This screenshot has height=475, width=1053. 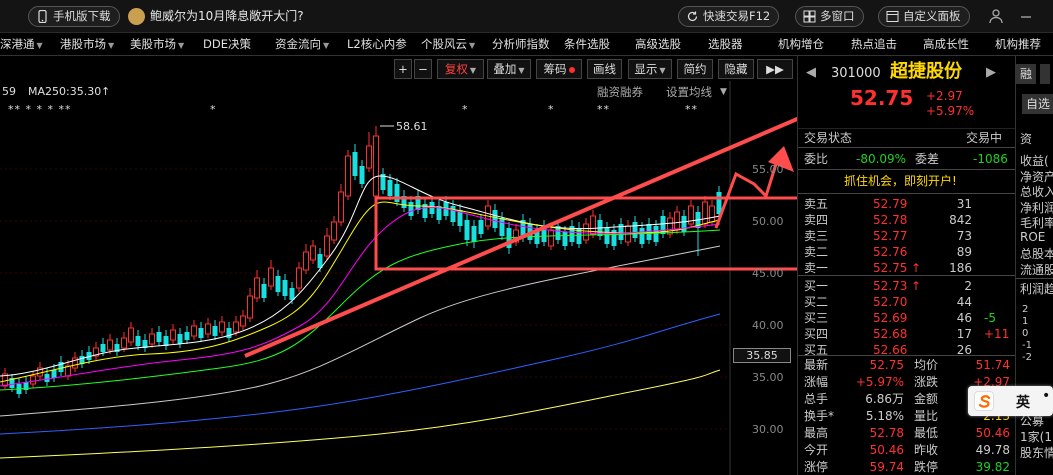 What do you see at coordinates (890, 220) in the screenshot?
I see `sell-order-price: 52.78` at bounding box center [890, 220].